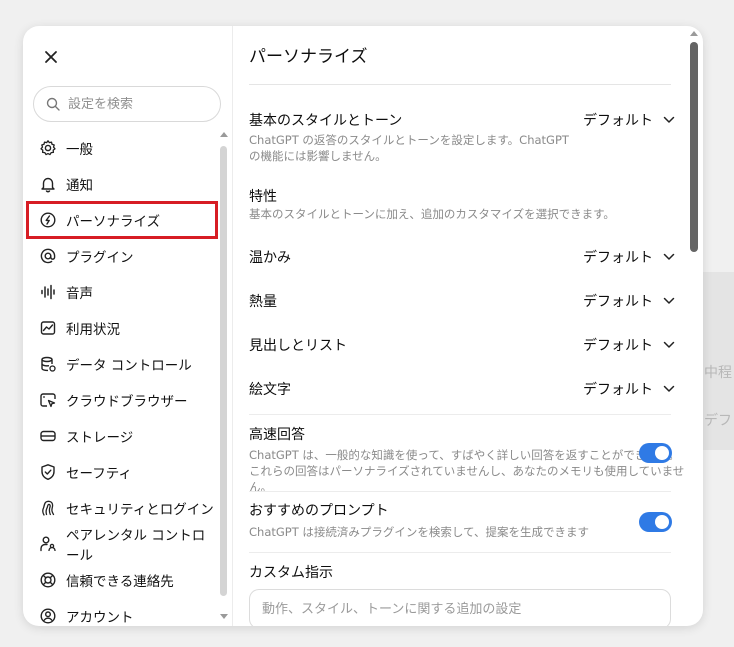  I want to click on sidebar-item-security-login: セキュリティとログイン, so click(122, 508).